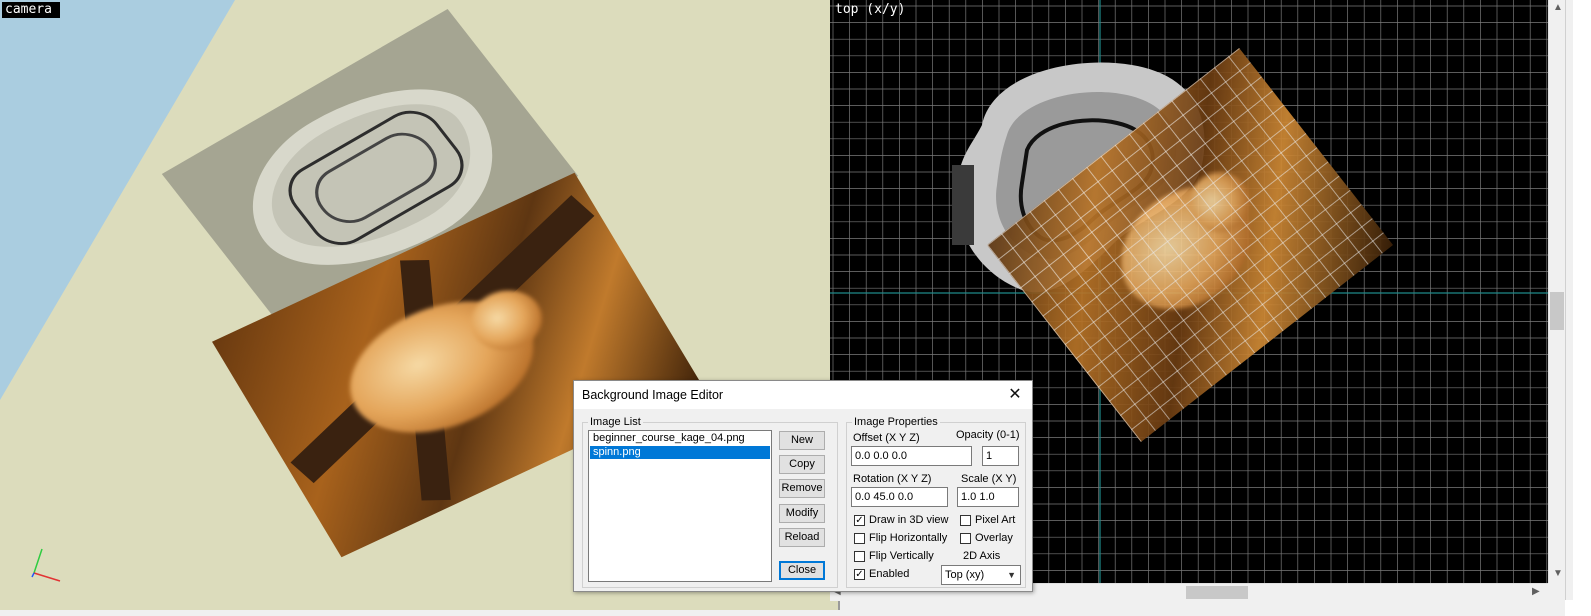  I want to click on enabled-checkbox: ✓ Enabled, so click(881, 574).